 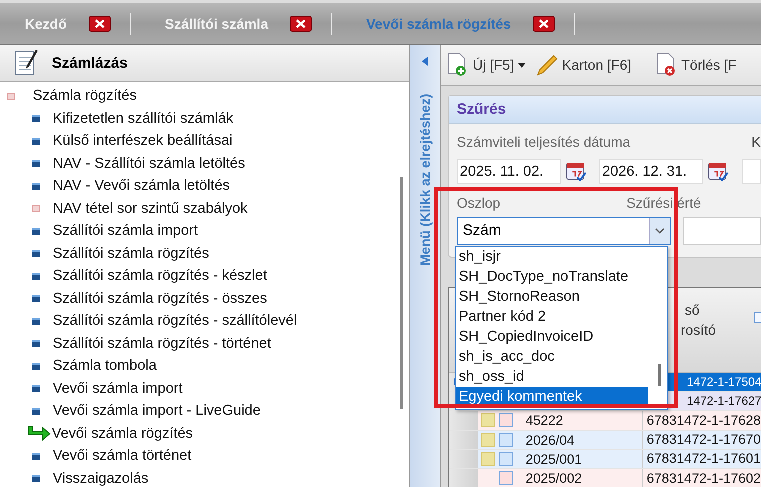 What do you see at coordinates (509, 171) in the screenshot?
I see `date-field: 2025. 11. 02.` at bounding box center [509, 171].